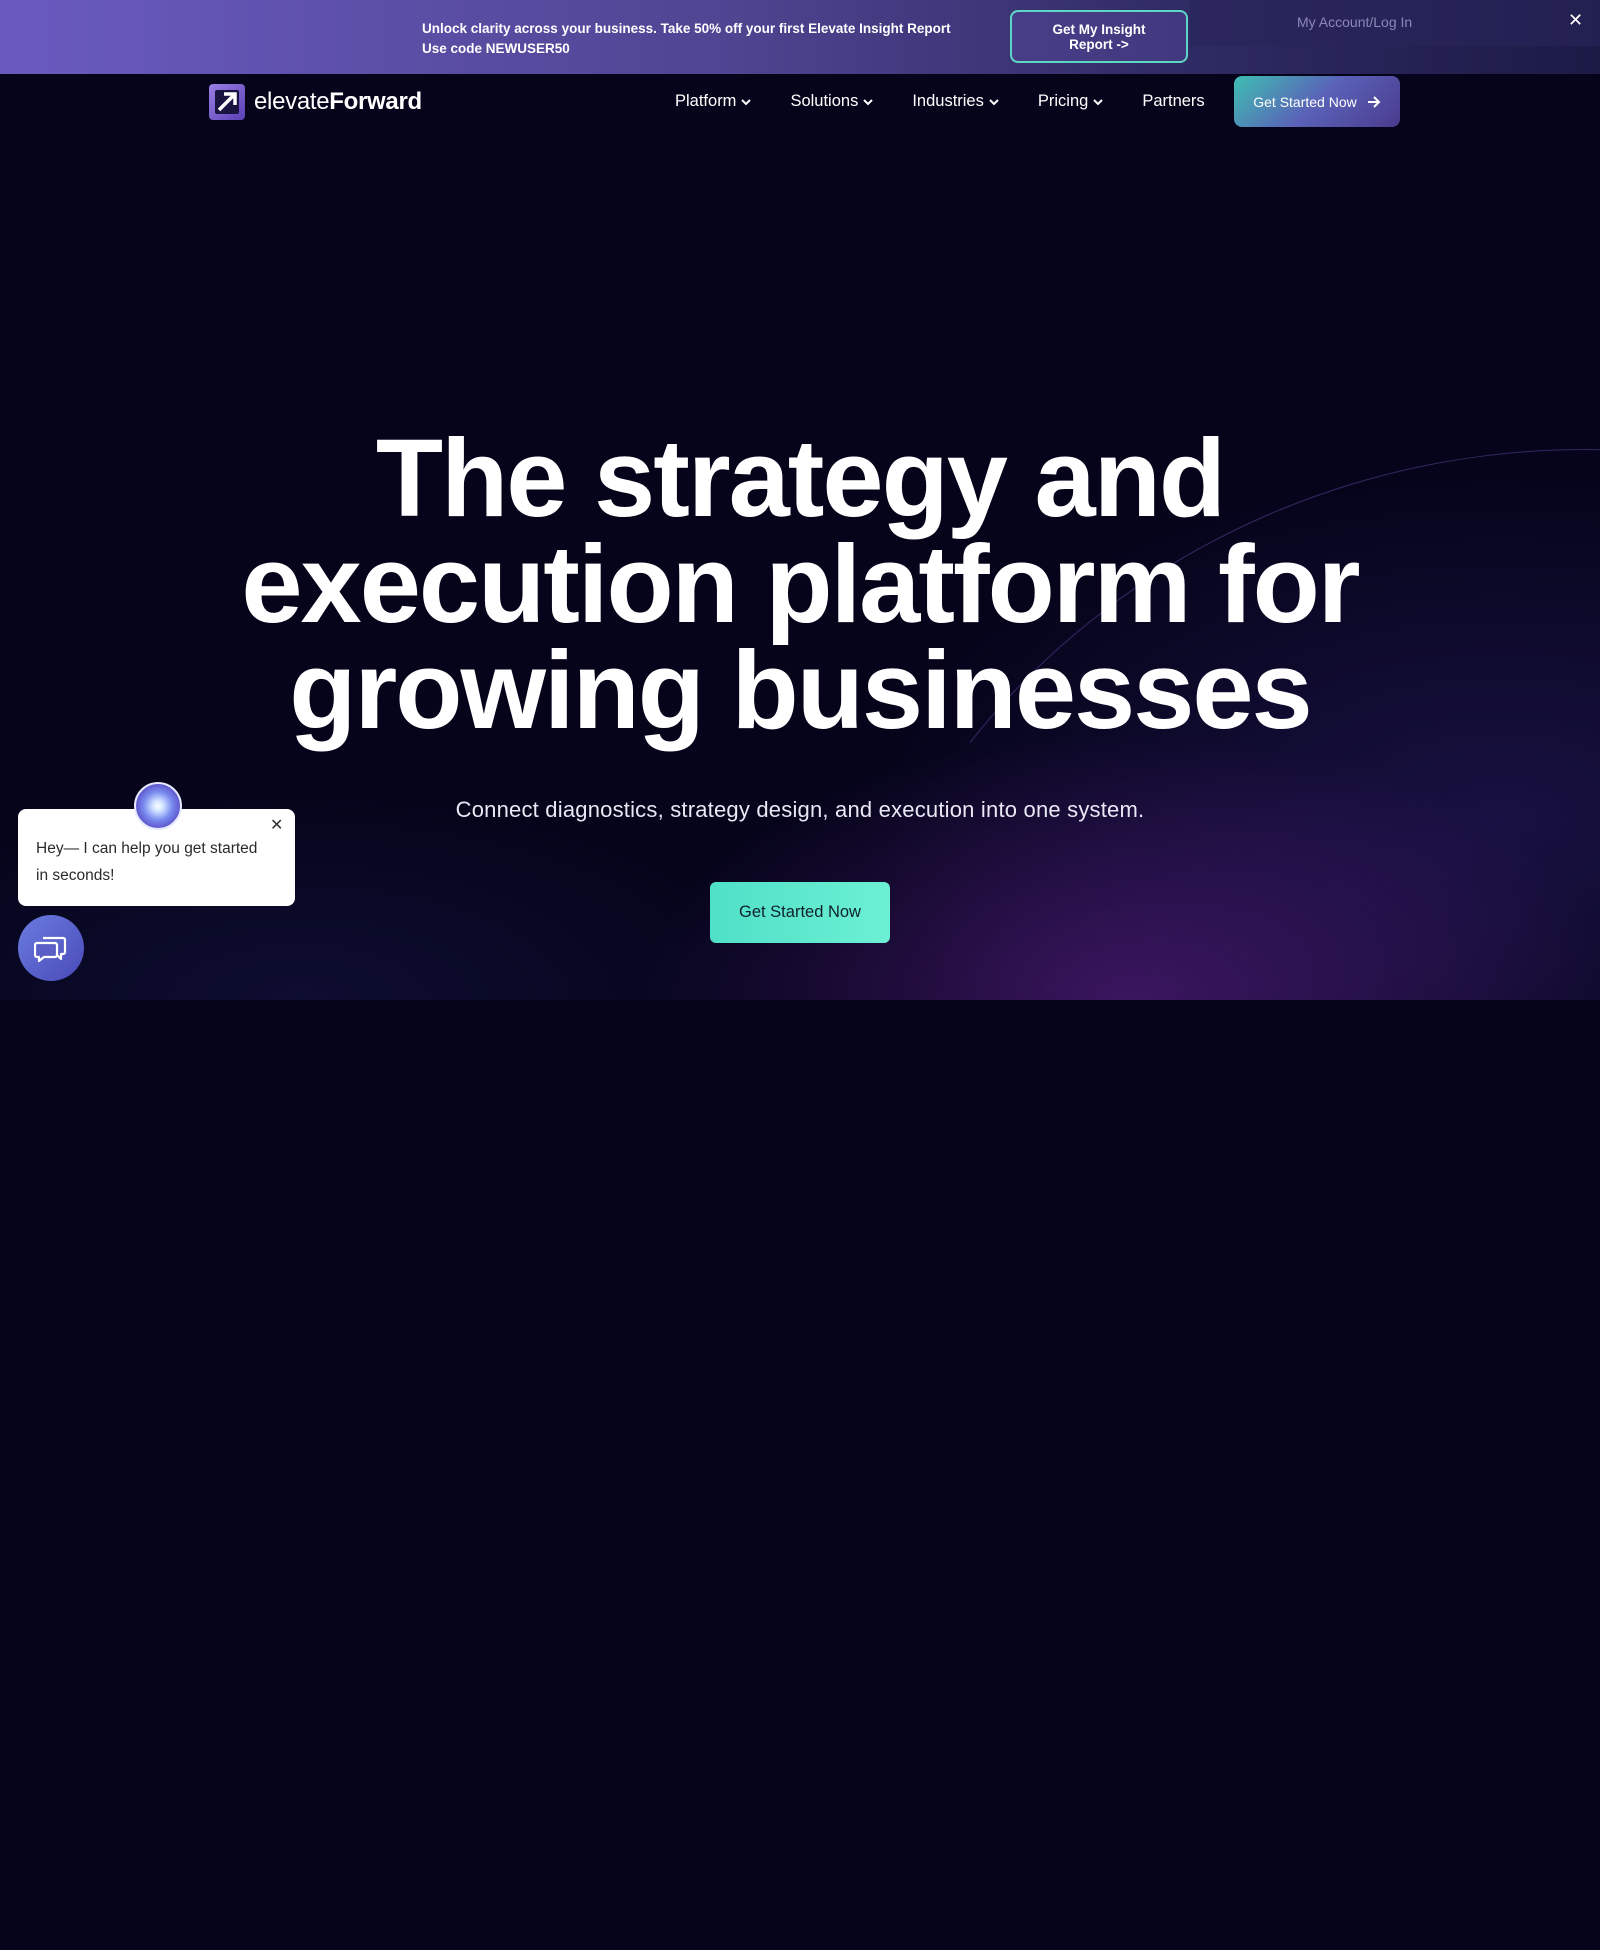 The width and height of the screenshot is (1600, 1950). I want to click on logo-wordmark: elevateForward, so click(338, 102).